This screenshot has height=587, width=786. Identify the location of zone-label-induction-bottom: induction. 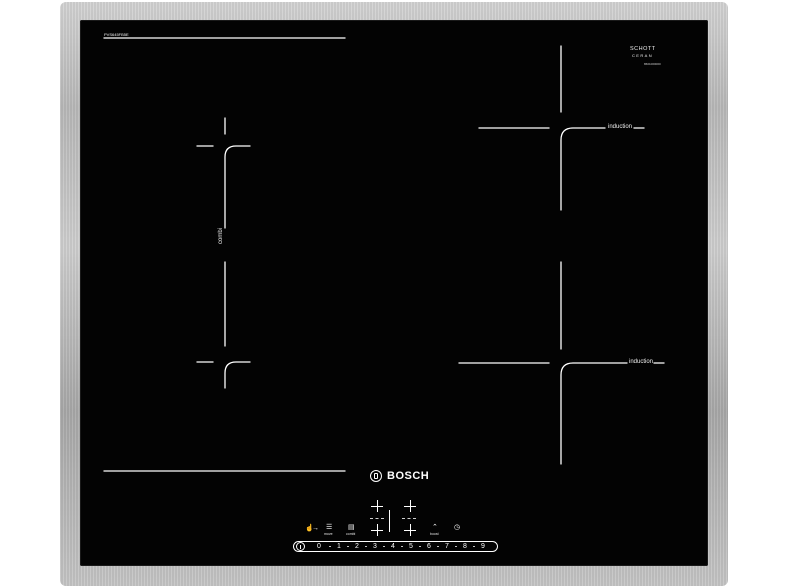
(641, 362).